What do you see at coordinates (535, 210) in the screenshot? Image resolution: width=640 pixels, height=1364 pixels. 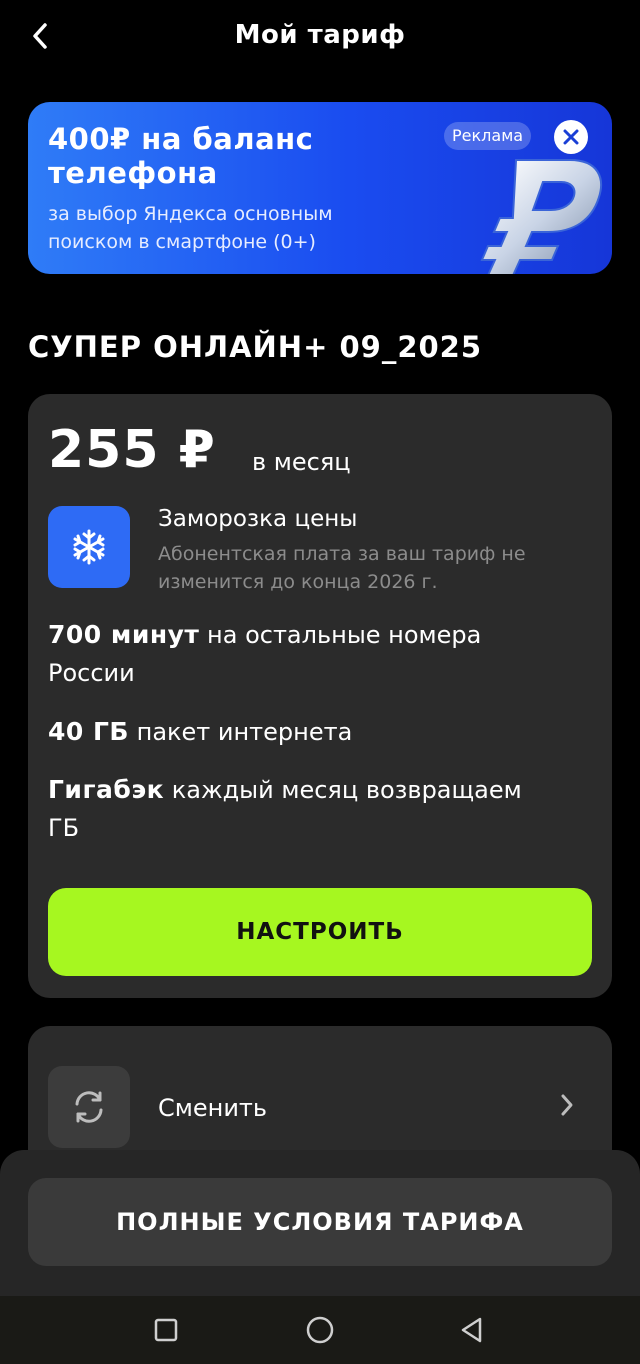 I see `ruble-sign-icon` at bounding box center [535, 210].